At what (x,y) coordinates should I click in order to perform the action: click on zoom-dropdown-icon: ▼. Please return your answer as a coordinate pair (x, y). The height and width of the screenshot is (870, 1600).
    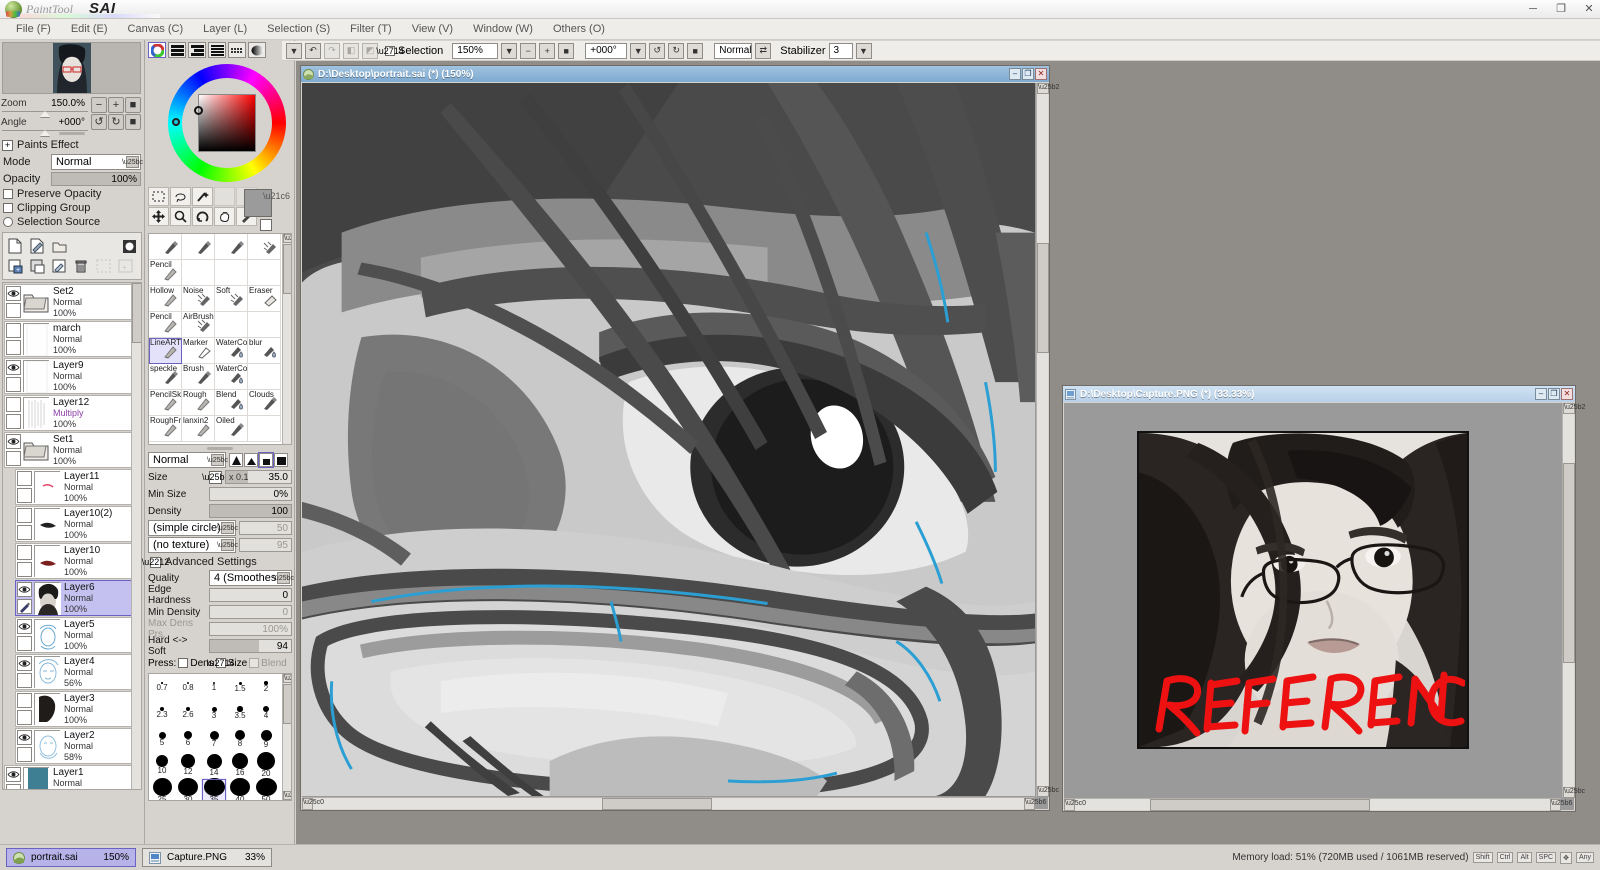
    Looking at the image, I should click on (509, 50).